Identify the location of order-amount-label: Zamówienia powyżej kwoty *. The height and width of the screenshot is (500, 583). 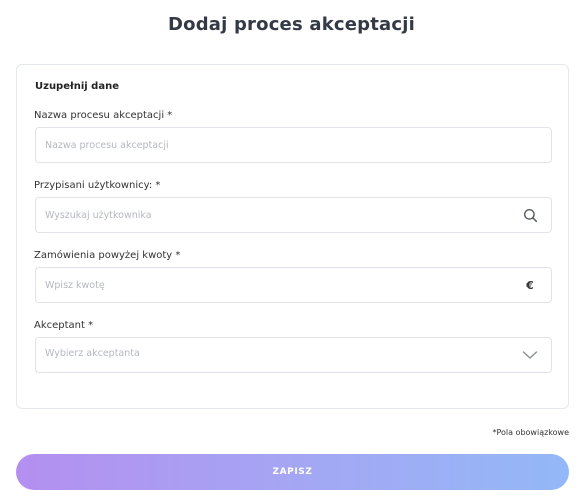
(107, 255).